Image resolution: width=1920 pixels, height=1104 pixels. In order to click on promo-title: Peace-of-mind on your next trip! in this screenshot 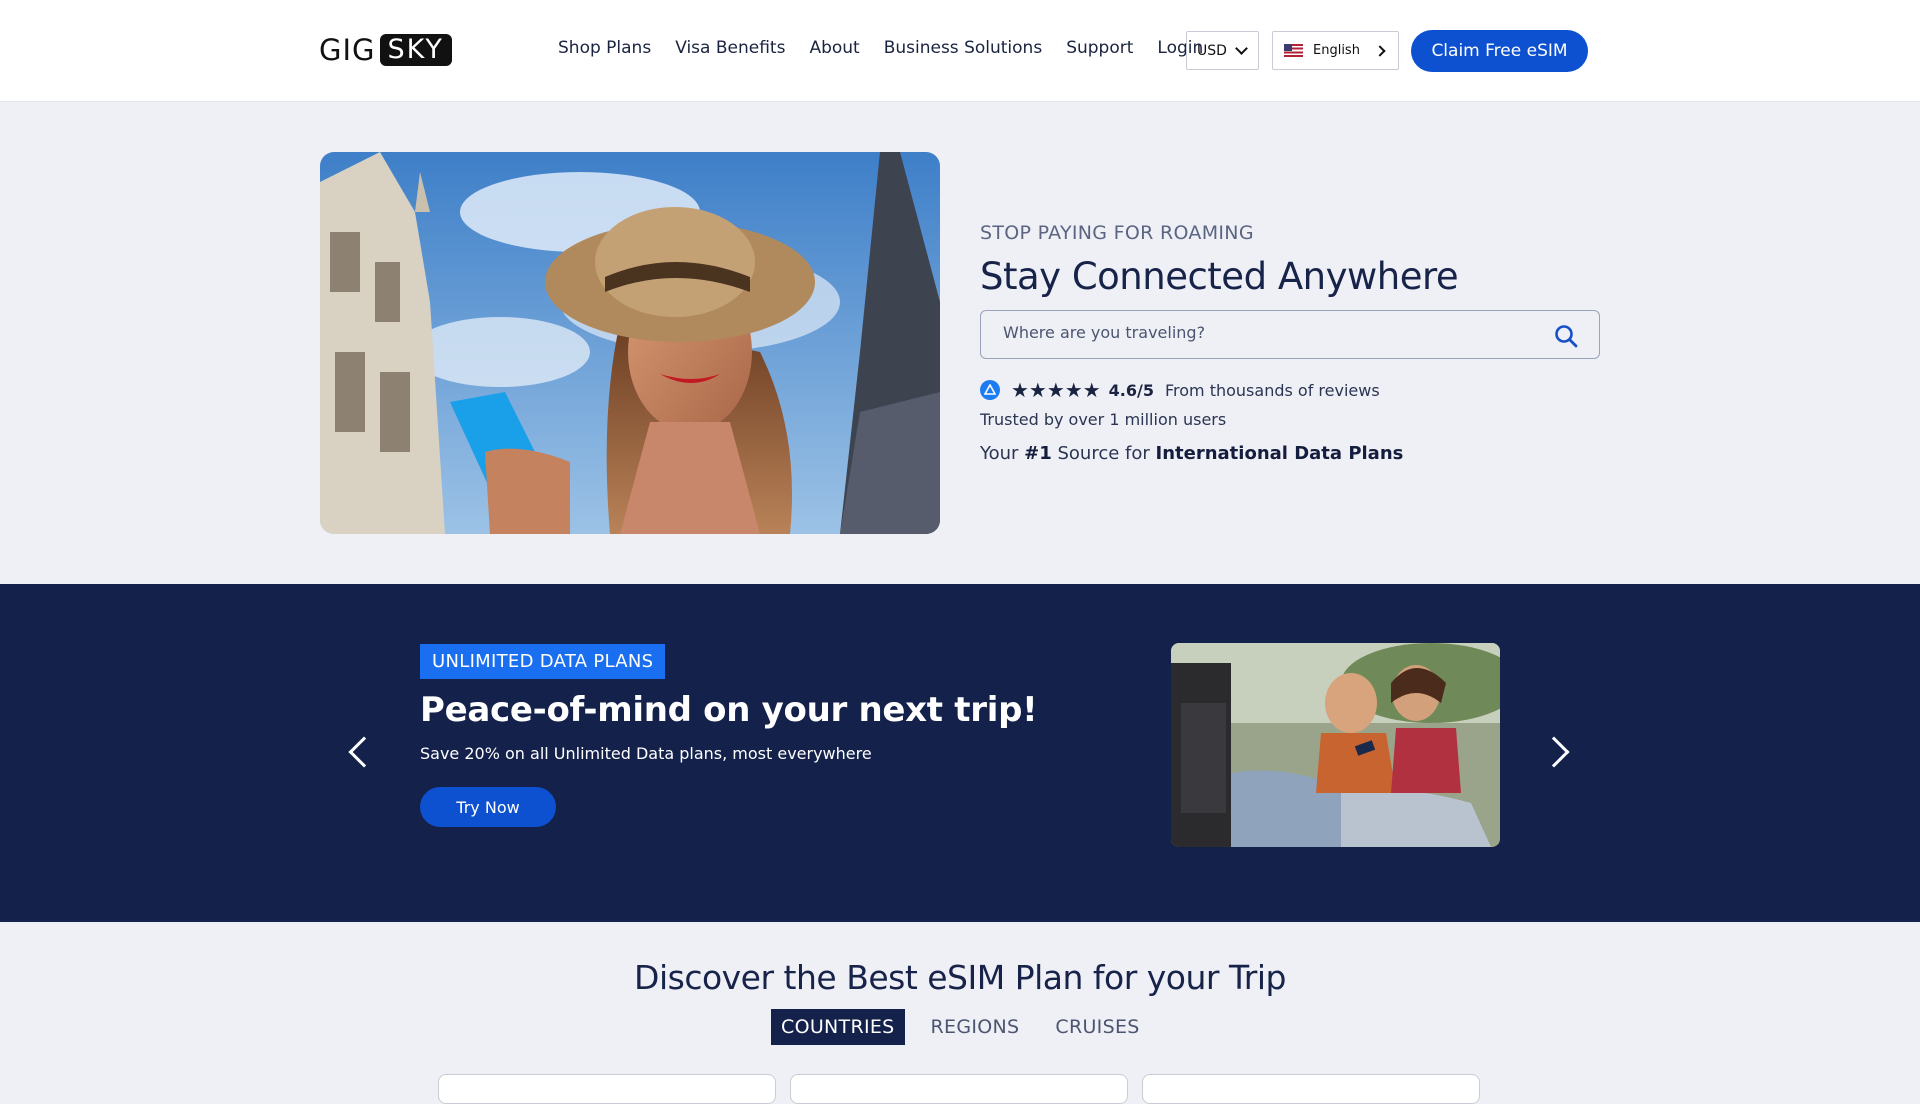, I will do `click(729, 710)`.